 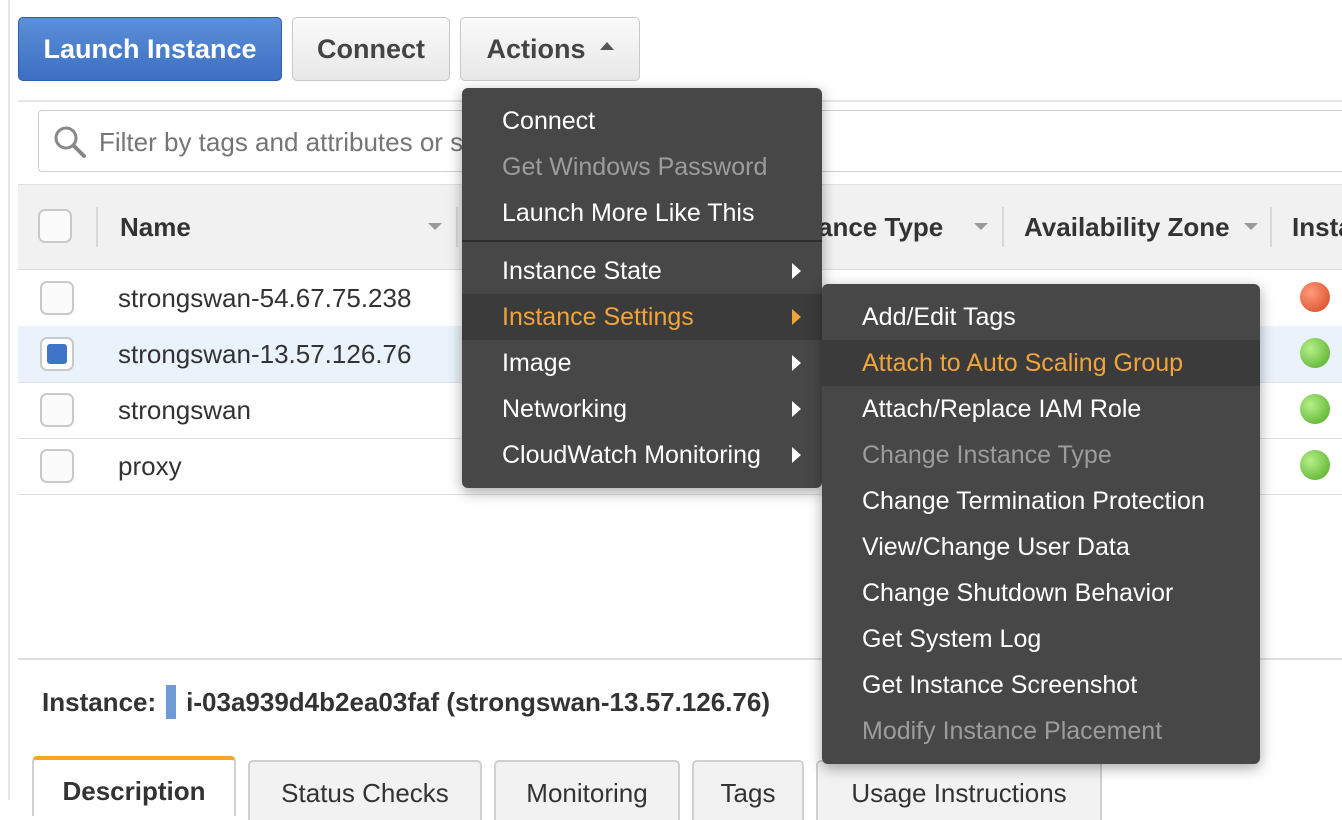 I want to click on launch-instance-label: Launch Instance, so click(x=150, y=48).